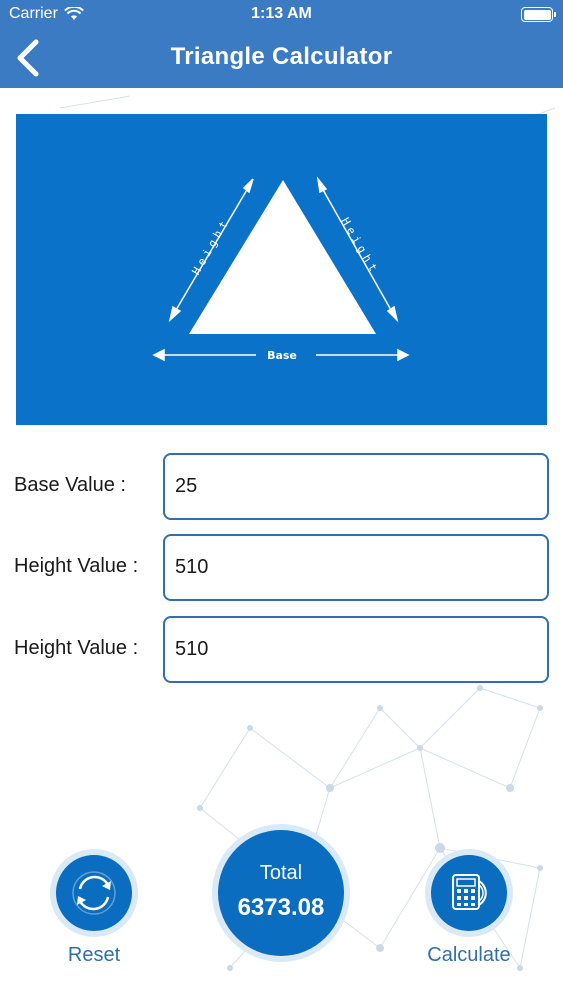 Image resolution: width=563 pixels, height=1000 pixels. I want to click on height-value-row-1: Height Value :, so click(281, 568).